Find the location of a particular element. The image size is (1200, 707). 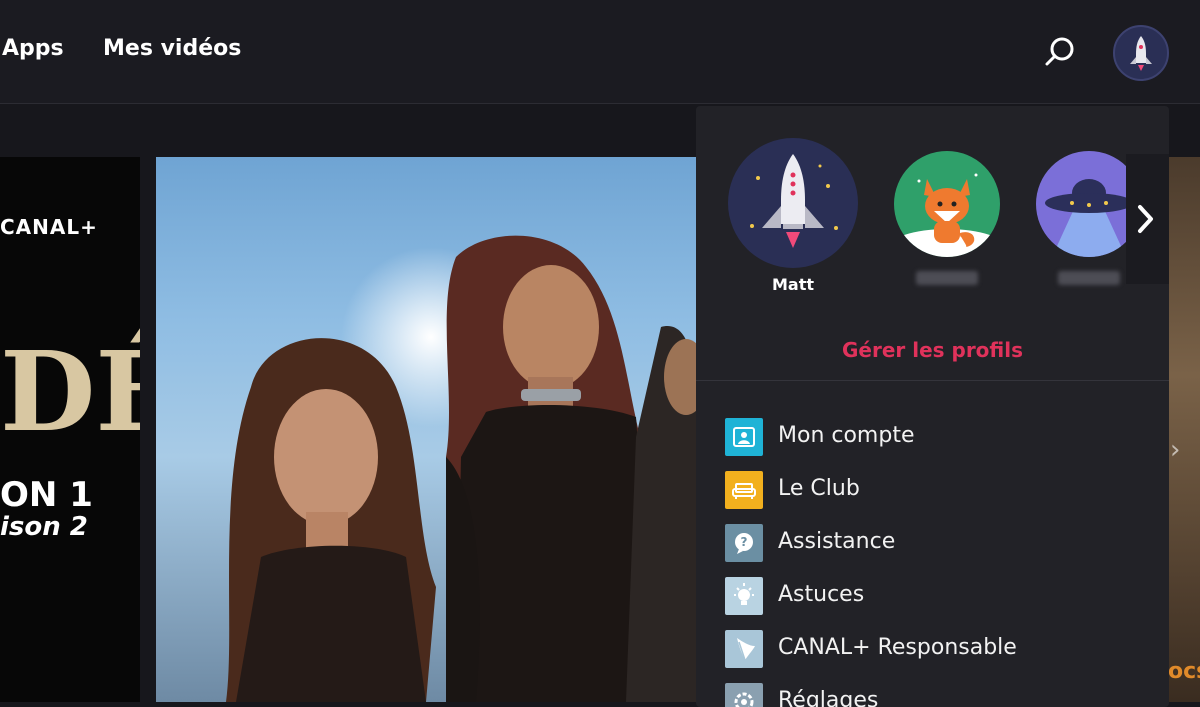

help-icon: ? is located at coordinates (744, 543).